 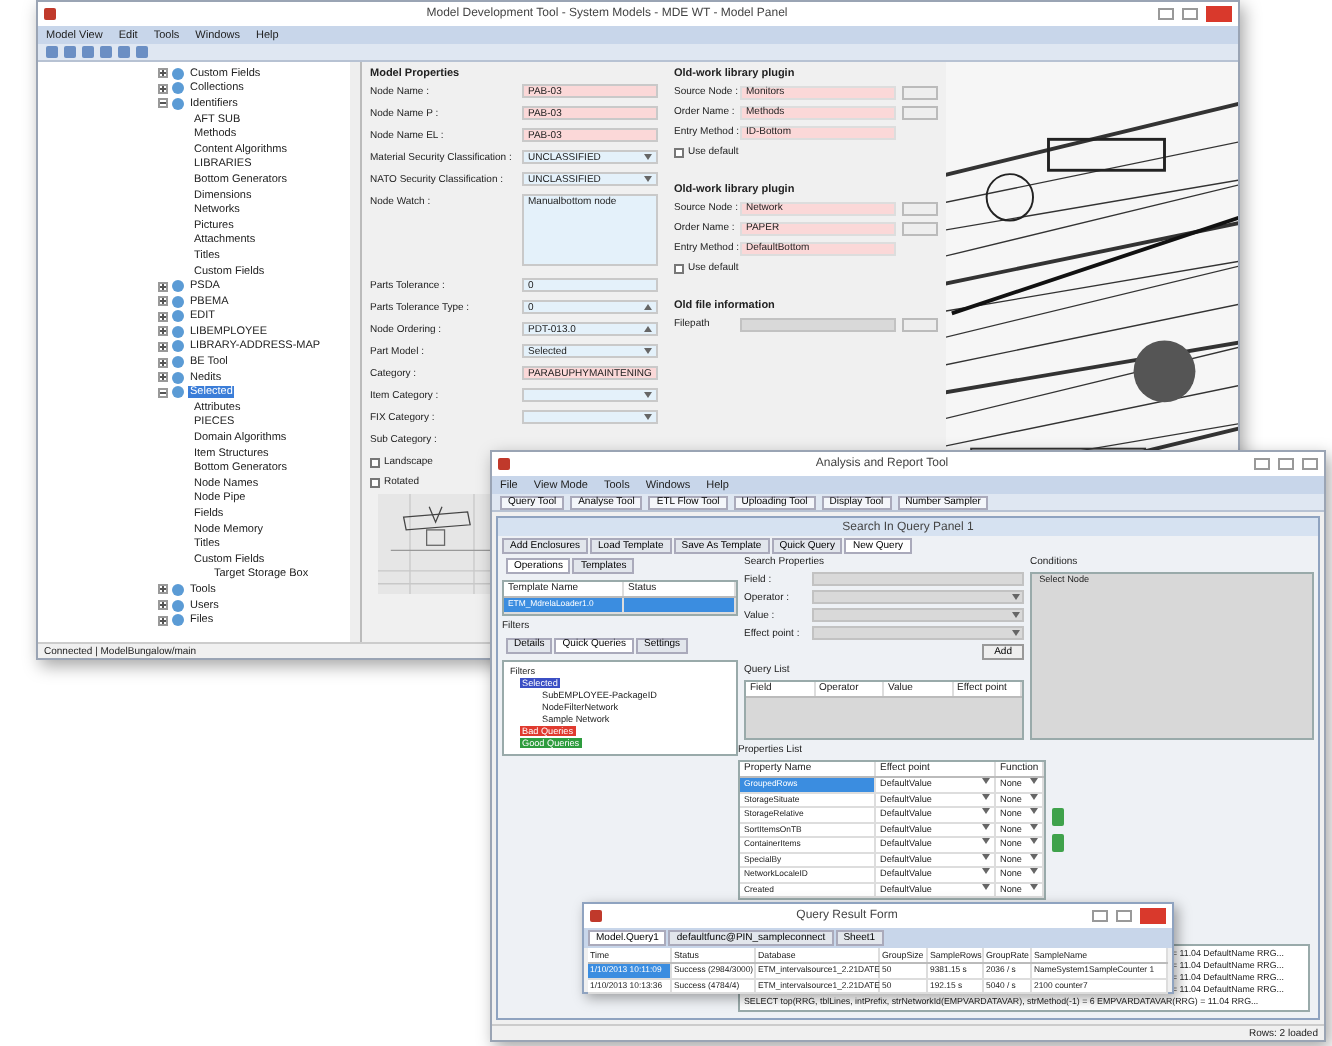 What do you see at coordinates (1310, 464) in the screenshot?
I see `close-button` at bounding box center [1310, 464].